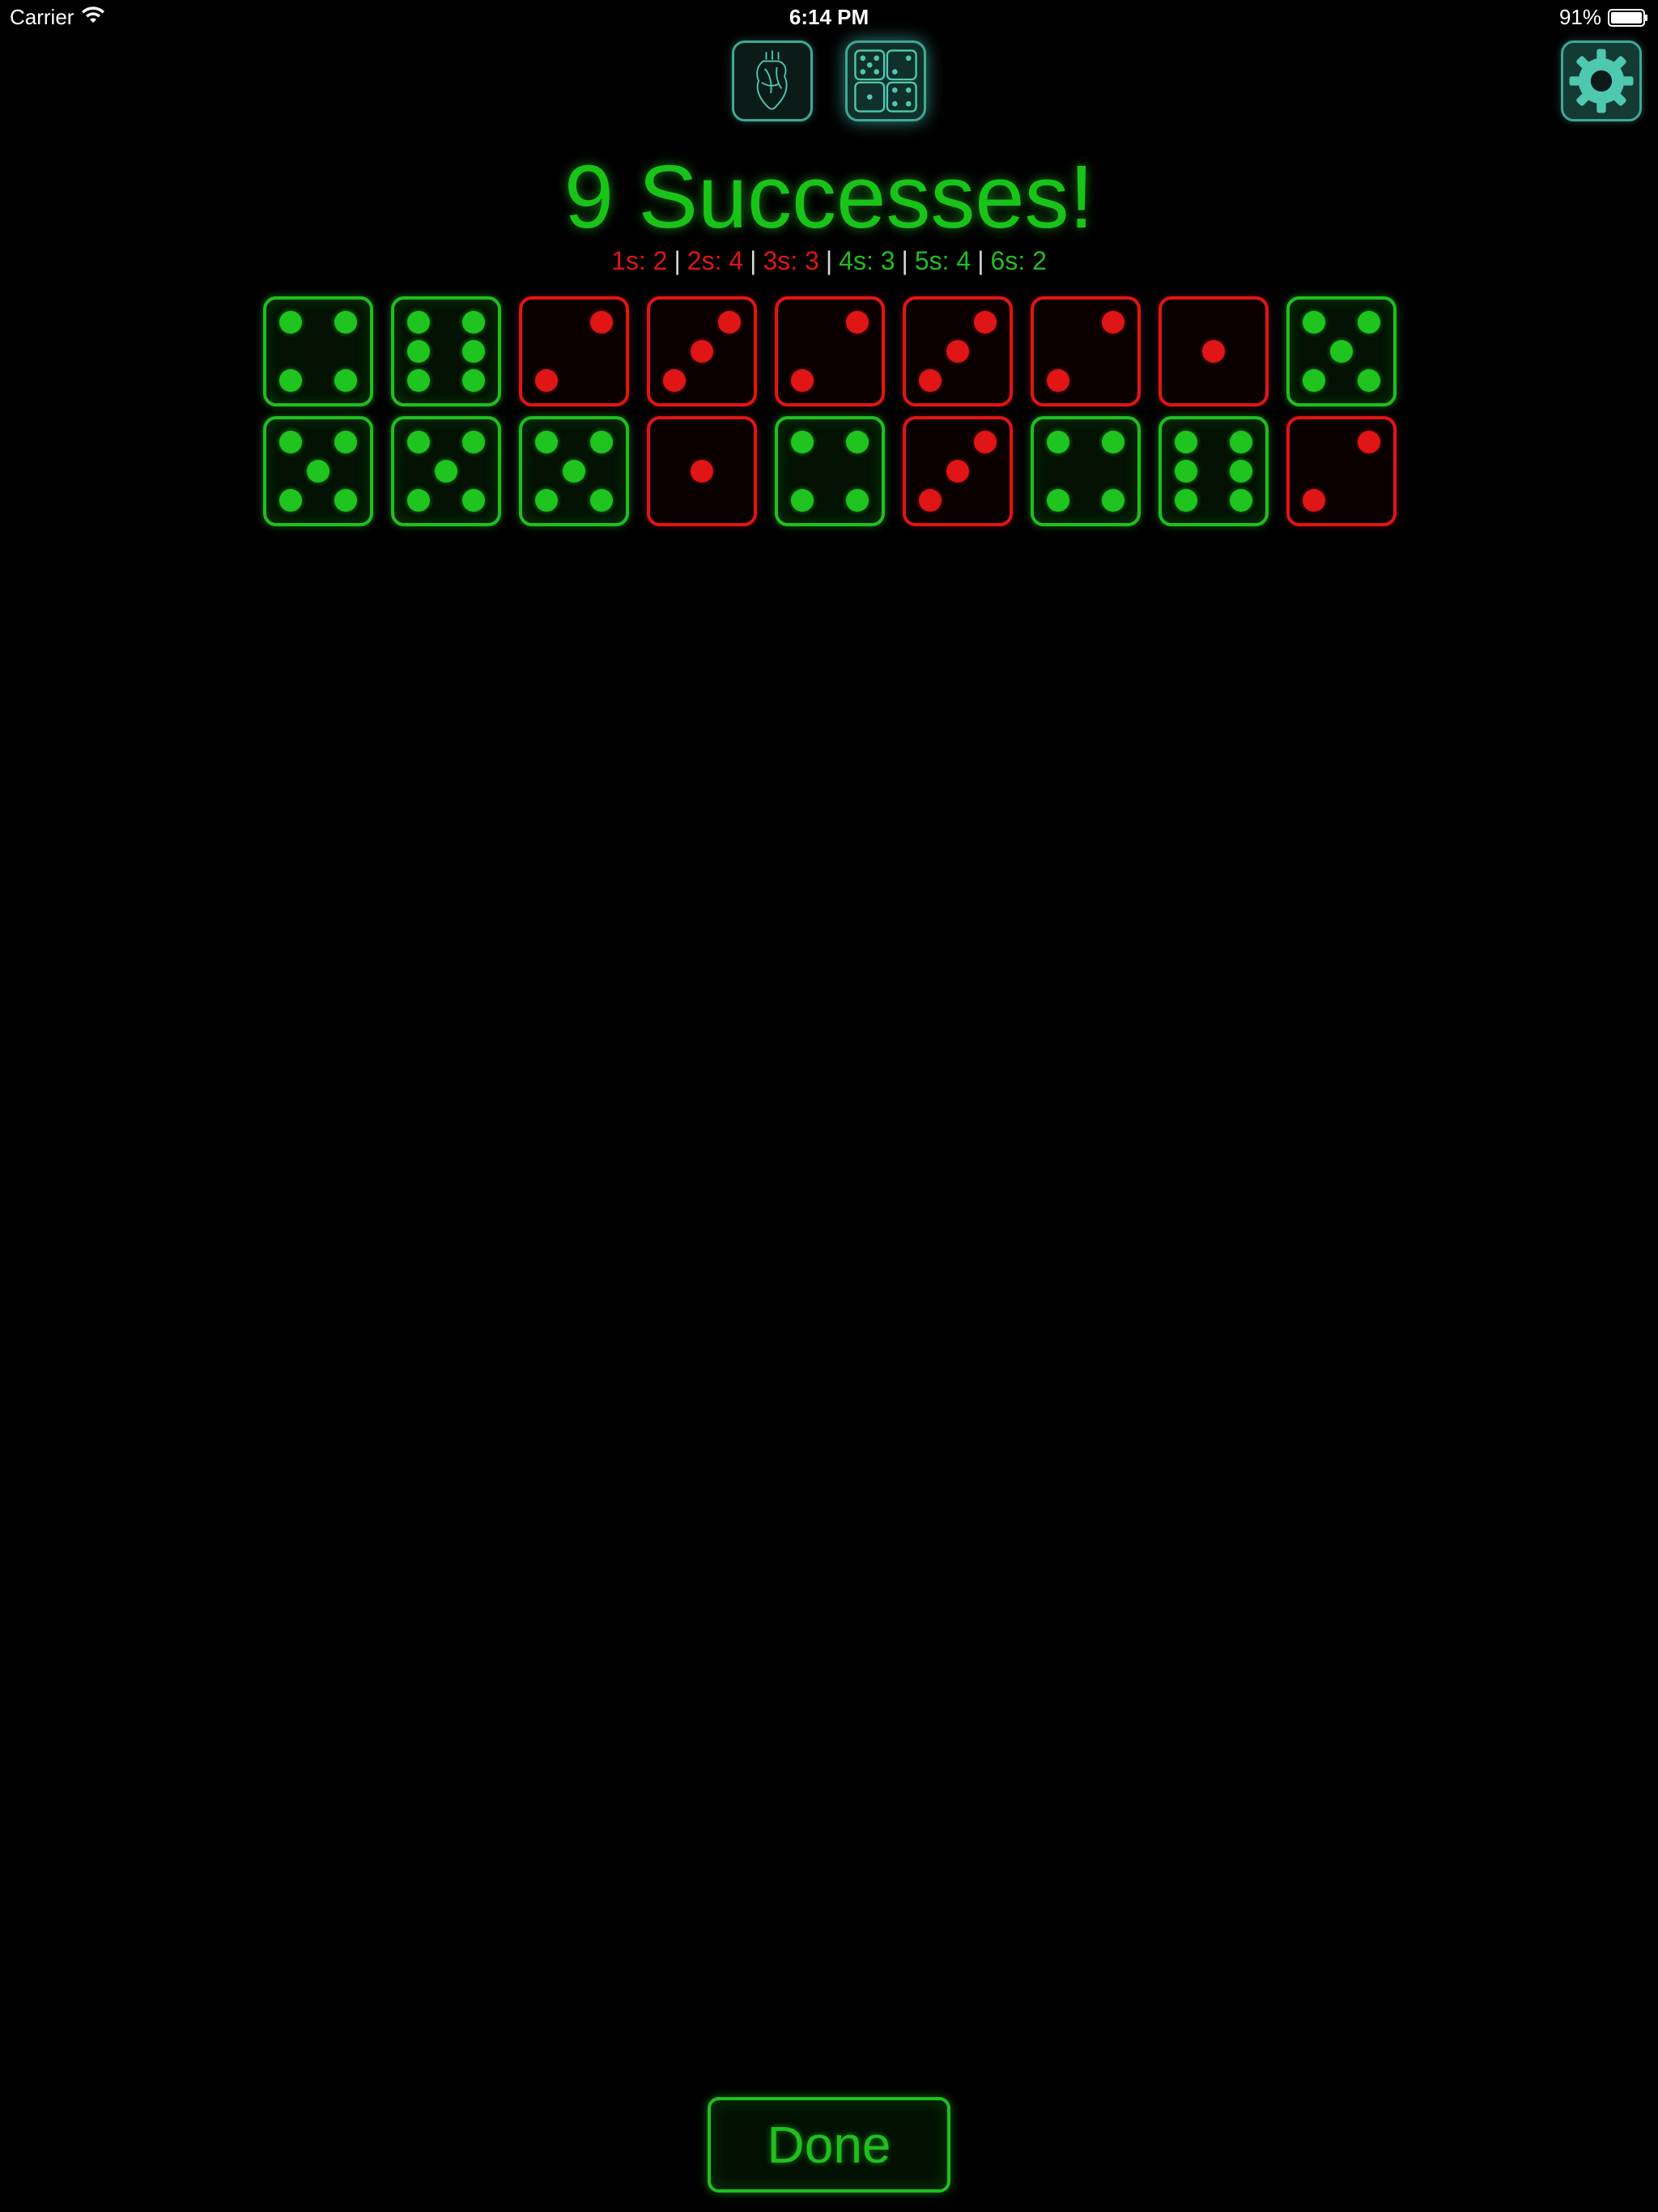 This screenshot has width=1658, height=2212. Describe the element at coordinates (885, 81) in the screenshot. I see `dice-mode-button` at that location.